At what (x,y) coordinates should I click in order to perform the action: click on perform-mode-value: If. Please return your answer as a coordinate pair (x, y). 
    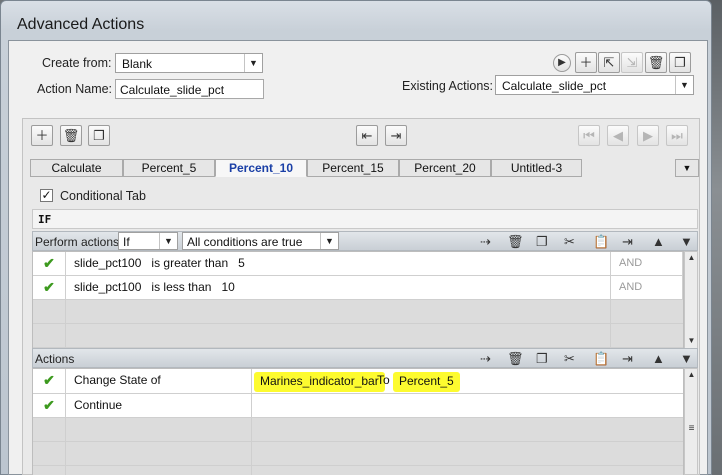
    Looking at the image, I should click on (126, 242).